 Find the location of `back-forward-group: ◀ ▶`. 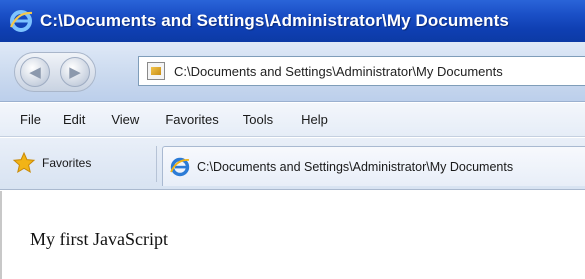

back-forward-group: ◀ ▶ is located at coordinates (55, 72).